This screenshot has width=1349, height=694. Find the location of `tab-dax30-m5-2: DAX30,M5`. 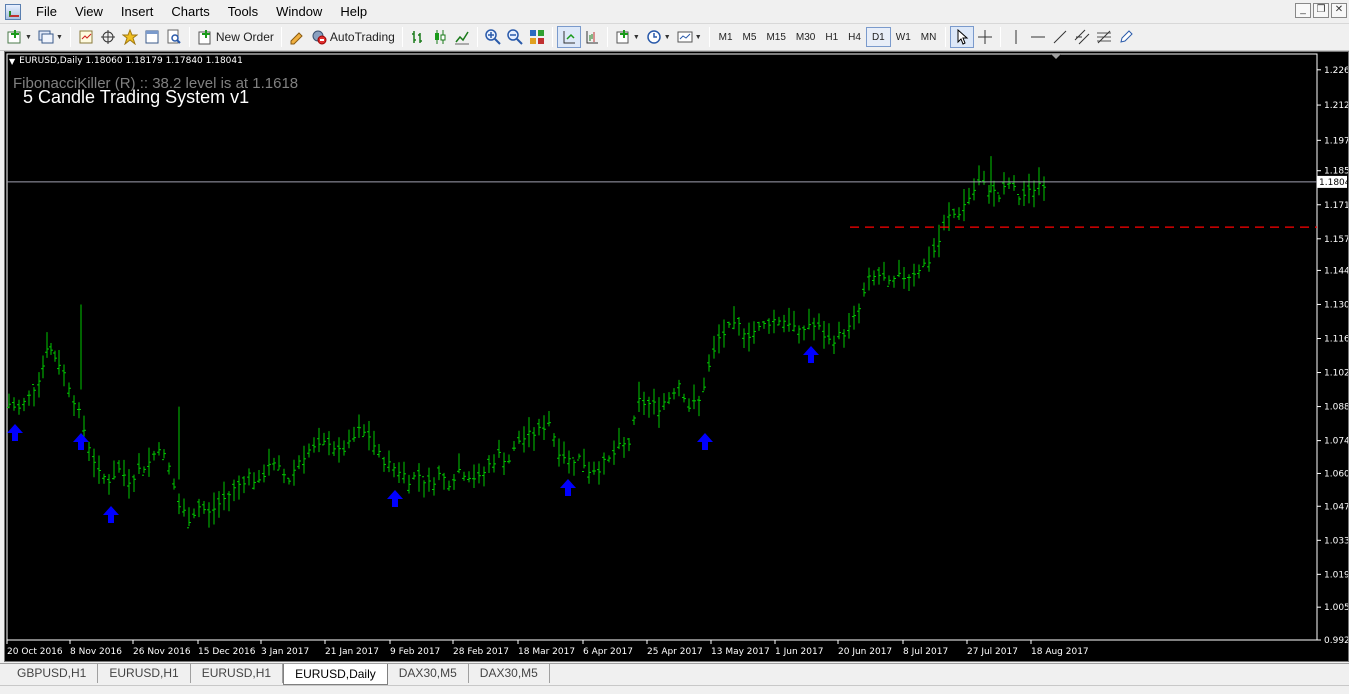

tab-dax30-m5-2: DAX30,M5 is located at coordinates (509, 673).